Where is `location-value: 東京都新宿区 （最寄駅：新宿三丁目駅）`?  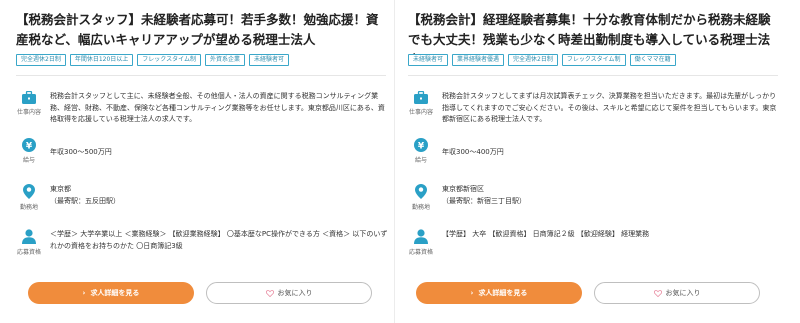 location-value: 東京都新宿区 （最寄駅：新宿三丁目駅） is located at coordinates (611, 195).